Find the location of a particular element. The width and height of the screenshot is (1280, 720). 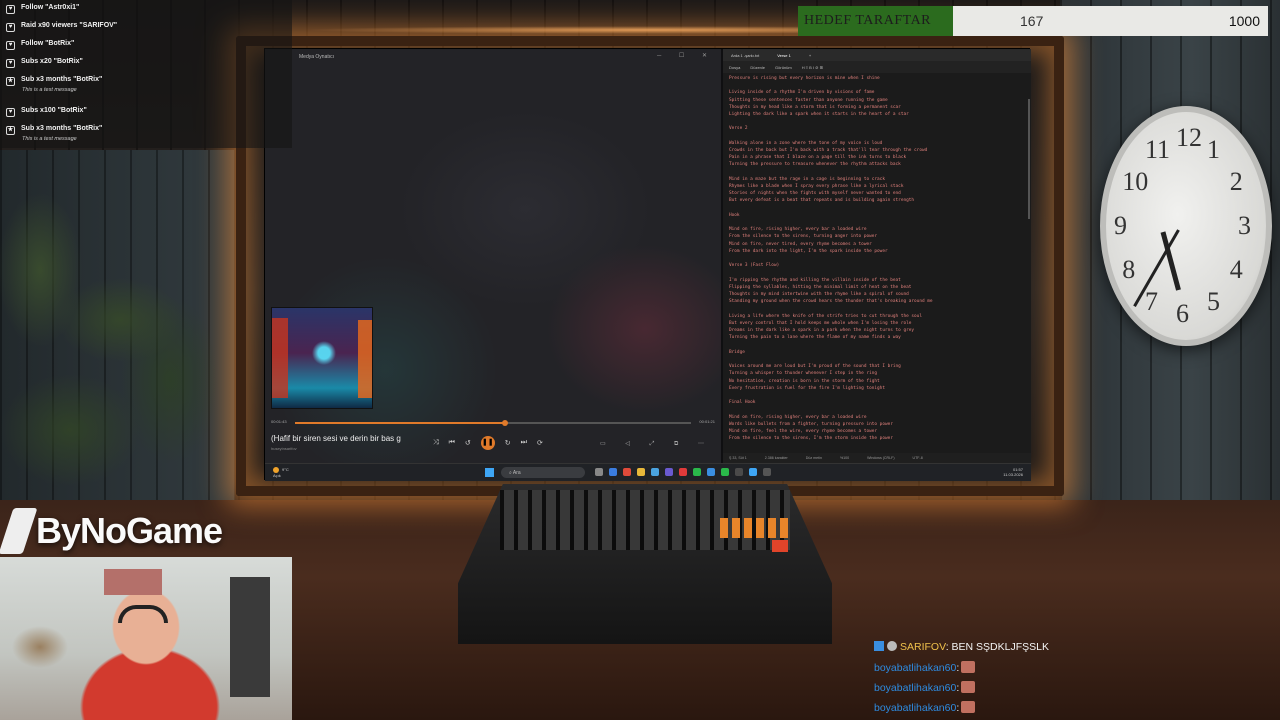

task-view-icon is located at coordinates (599, 472).